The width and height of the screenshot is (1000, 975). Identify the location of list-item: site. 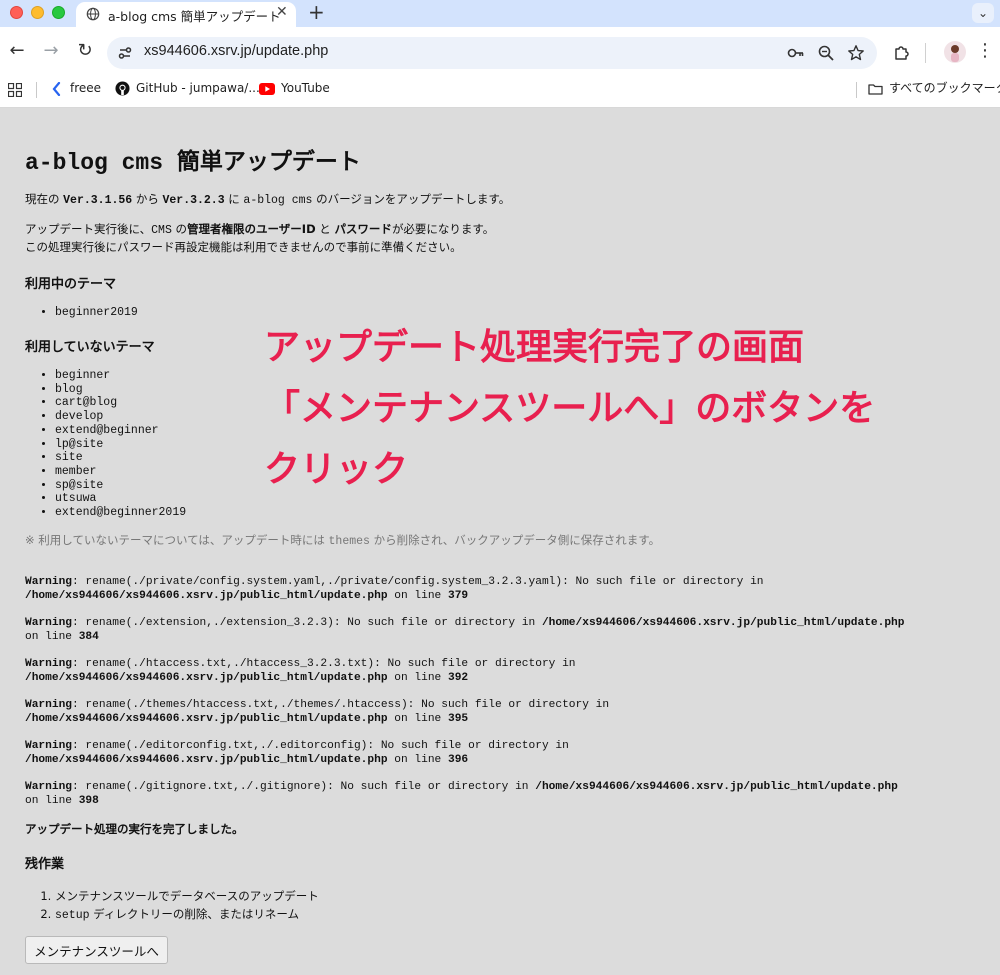
(120, 458).